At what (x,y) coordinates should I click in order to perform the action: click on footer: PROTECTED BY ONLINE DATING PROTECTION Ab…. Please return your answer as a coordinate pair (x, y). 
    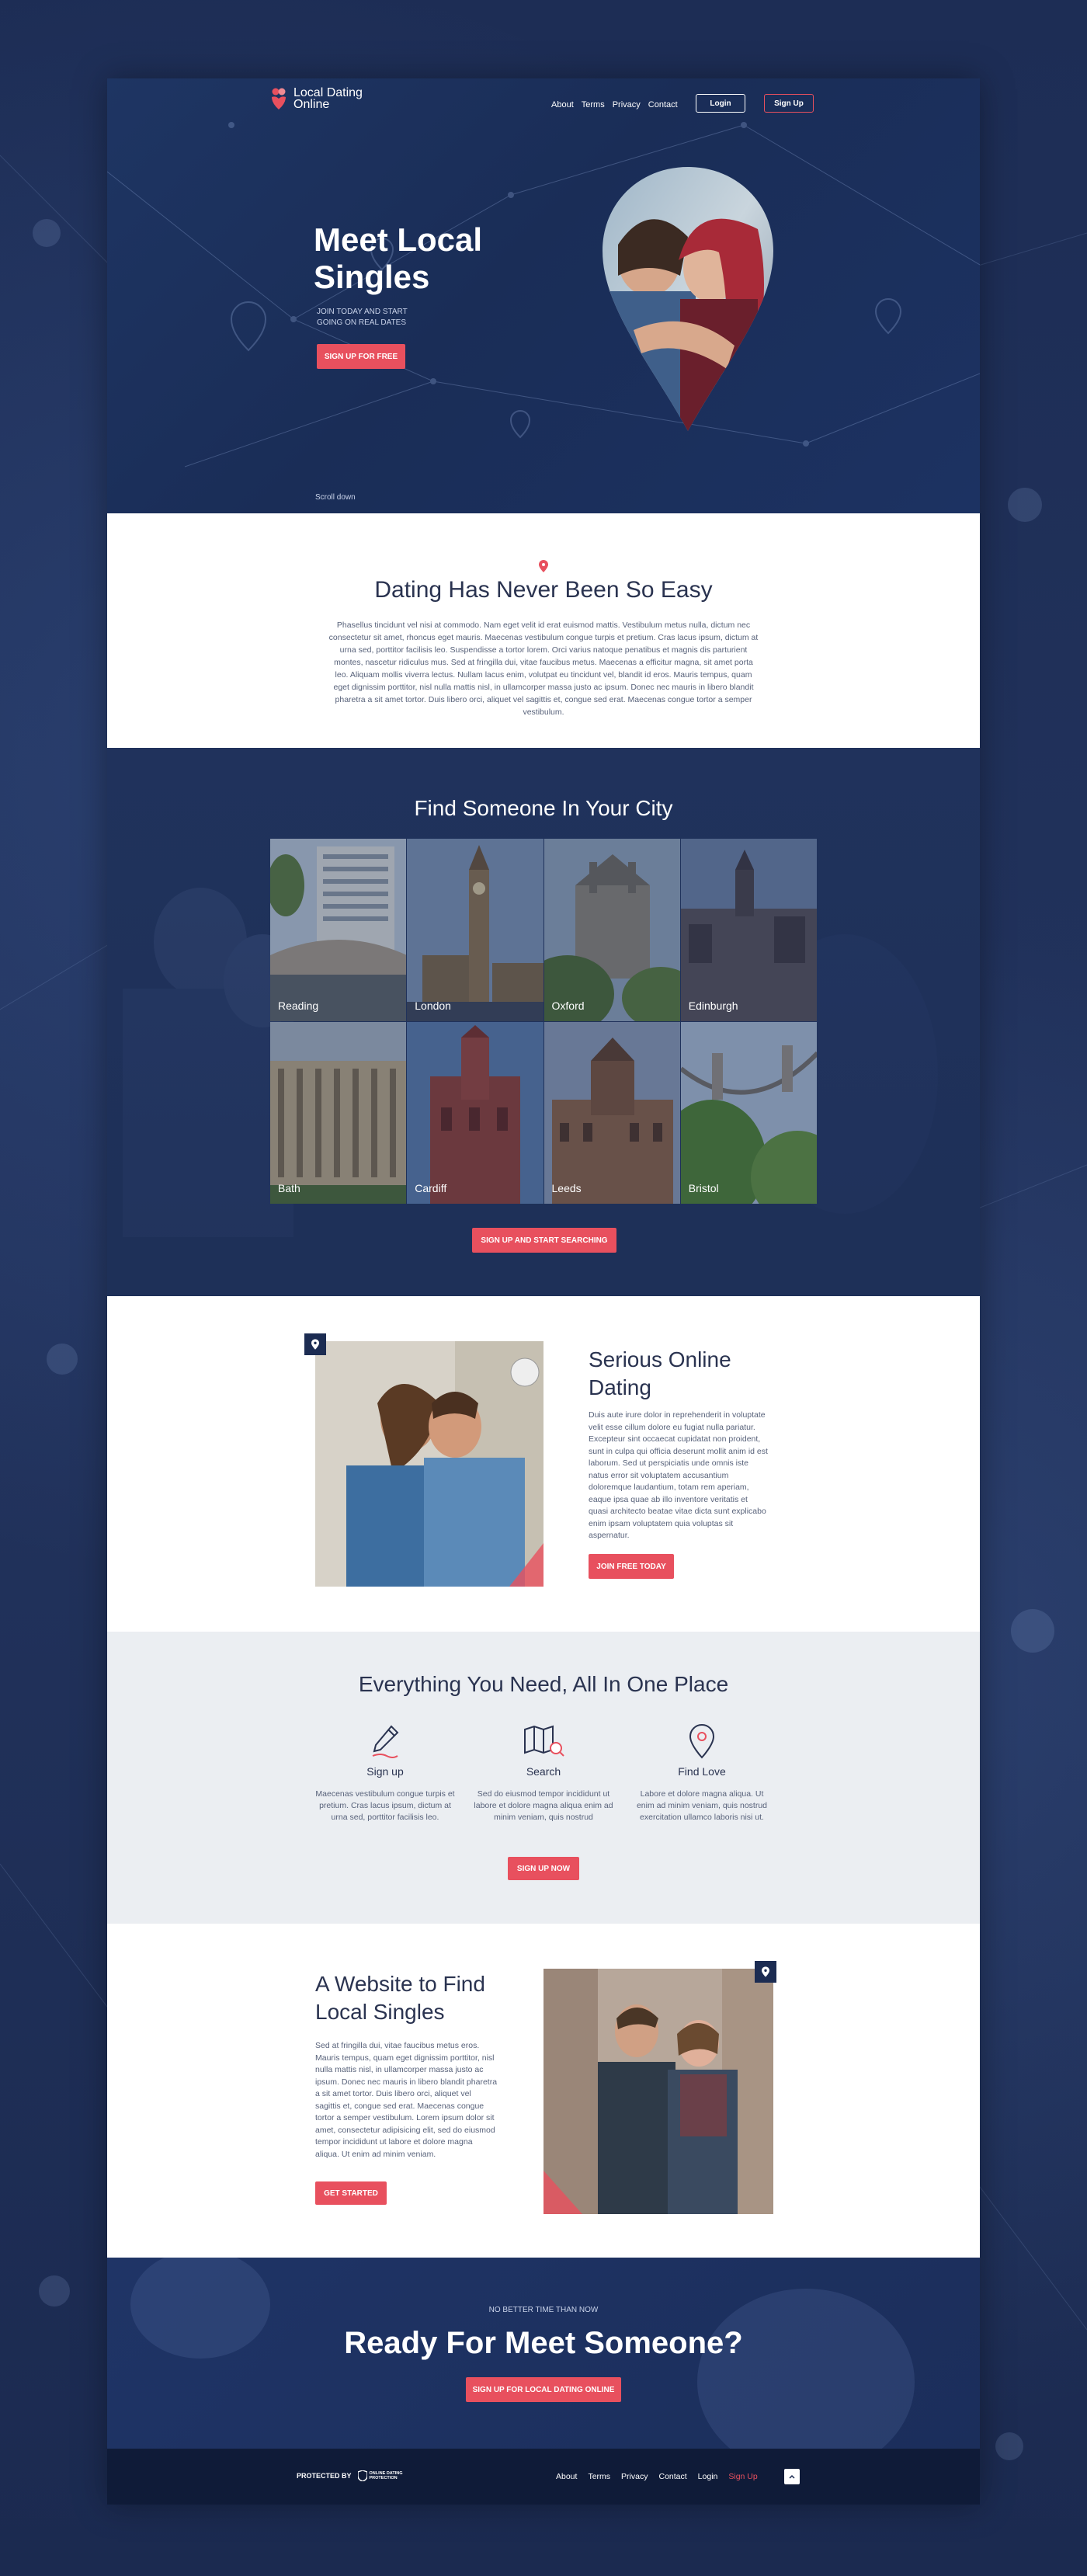
    Looking at the image, I should click on (543, 2477).